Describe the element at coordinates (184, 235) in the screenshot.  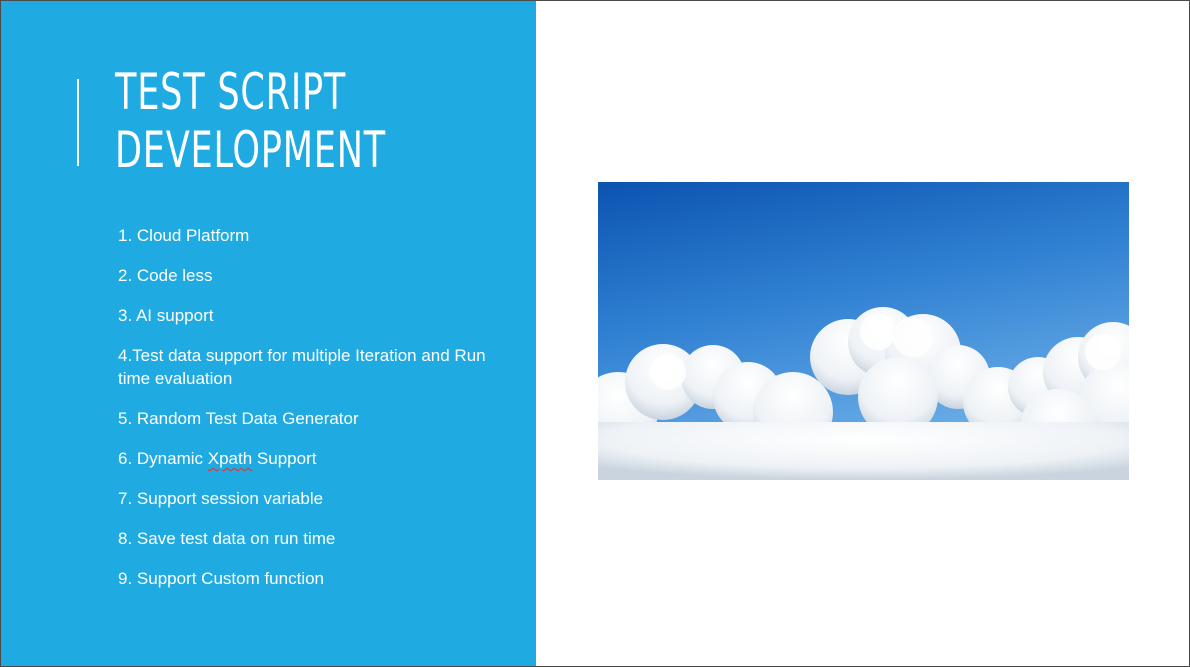
I see `feature-item: 1. Cloud Platform` at that location.